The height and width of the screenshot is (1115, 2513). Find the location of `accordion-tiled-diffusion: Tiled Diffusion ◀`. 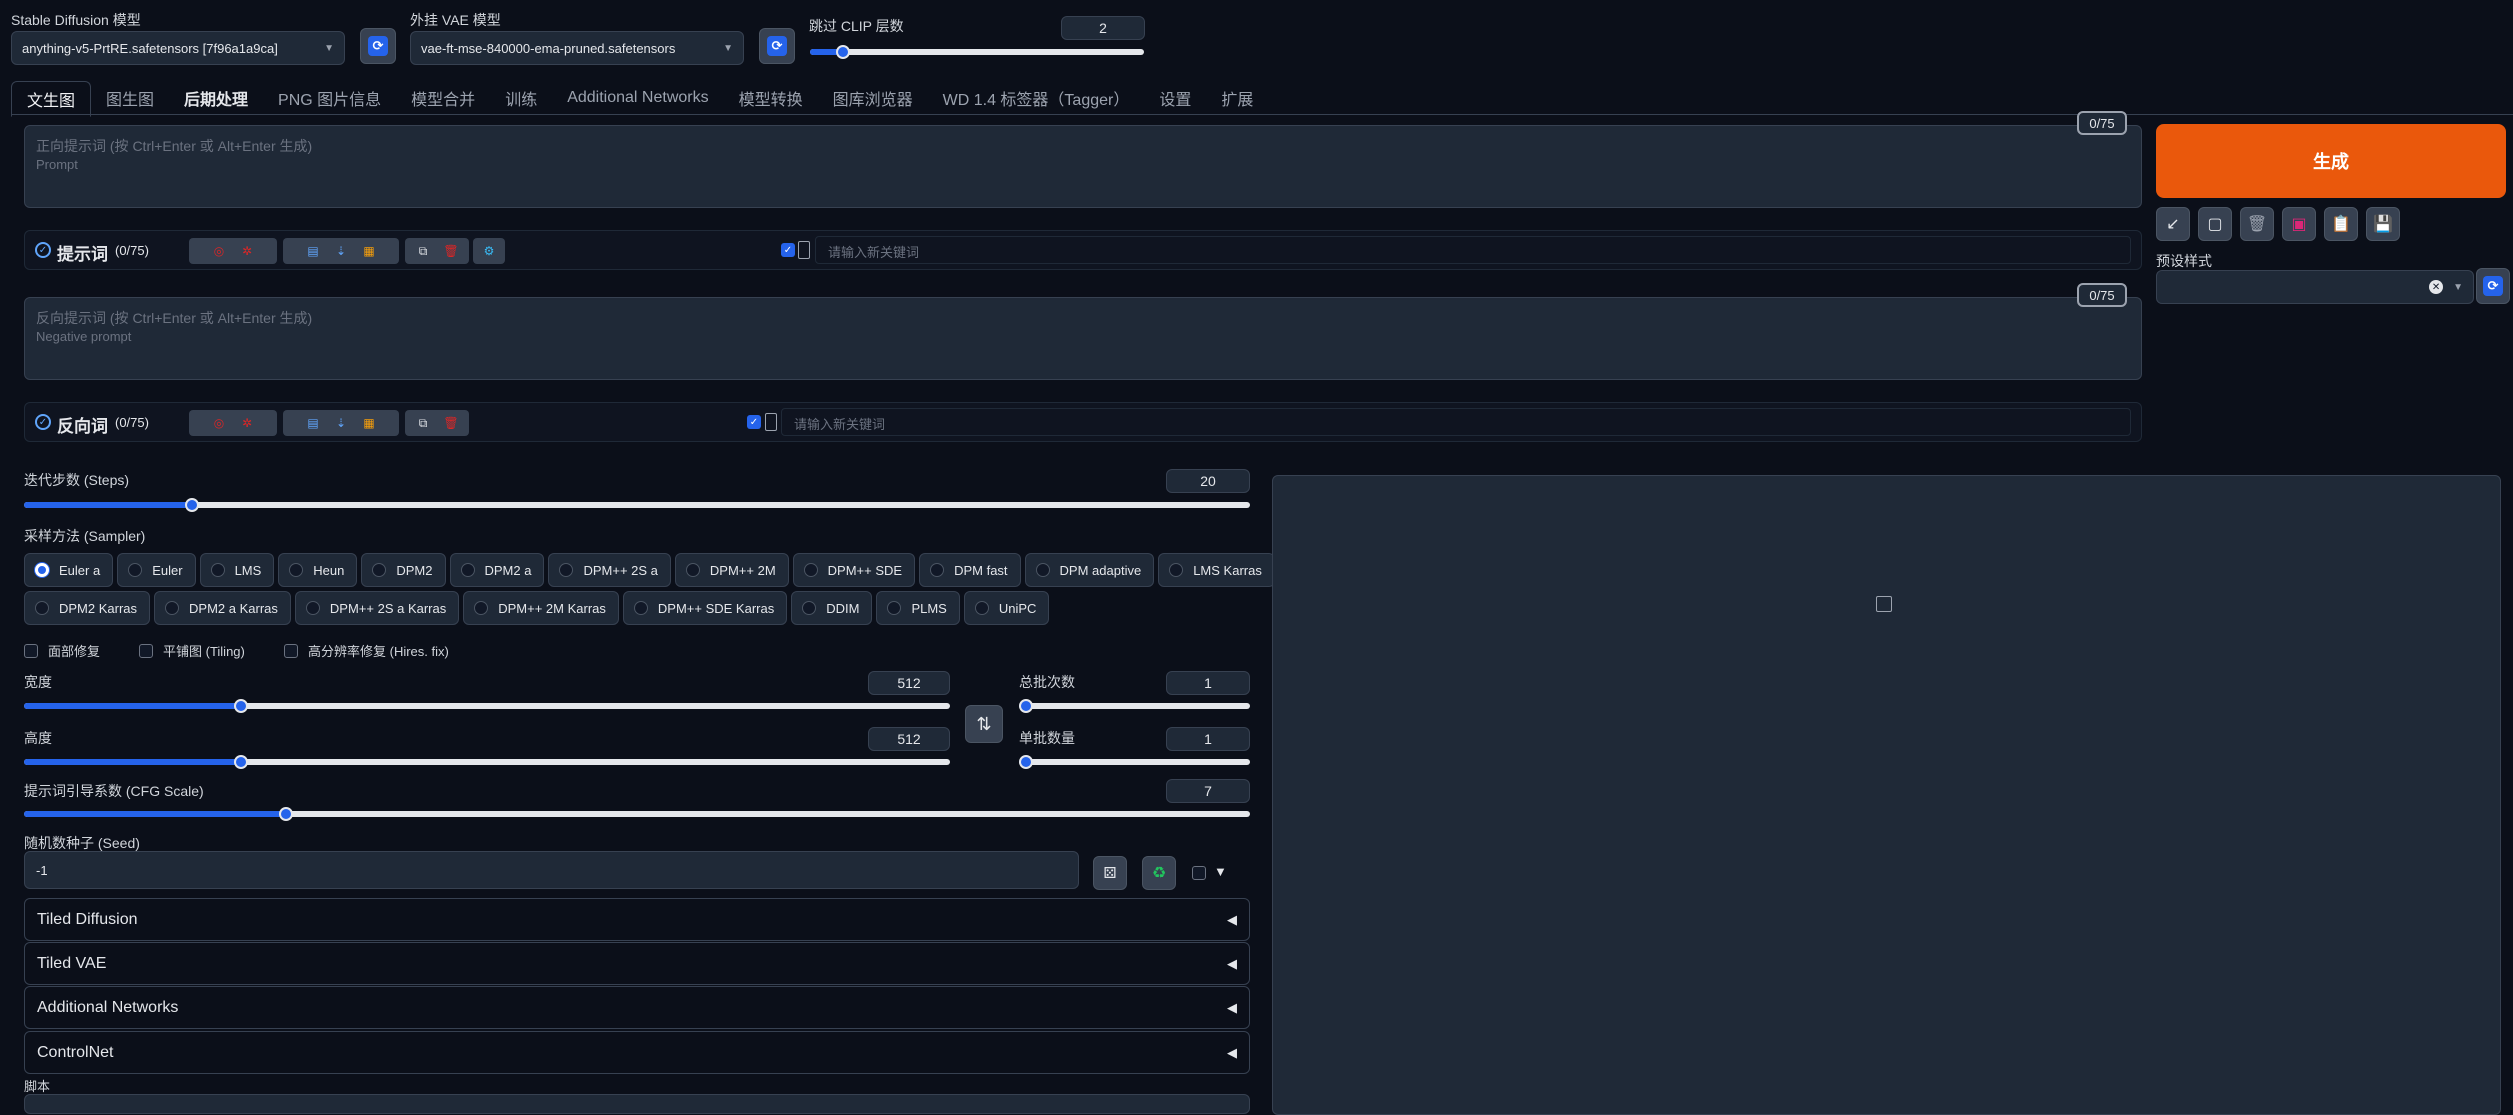

accordion-tiled-diffusion: Tiled Diffusion ◀ is located at coordinates (637, 919).